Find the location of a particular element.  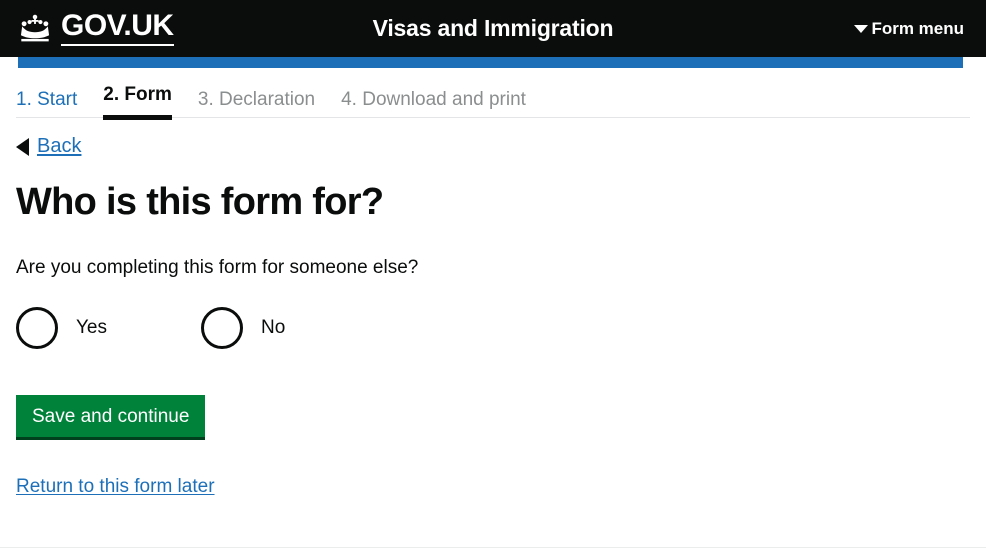

chevron-down-icon is located at coordinates (861, 28).